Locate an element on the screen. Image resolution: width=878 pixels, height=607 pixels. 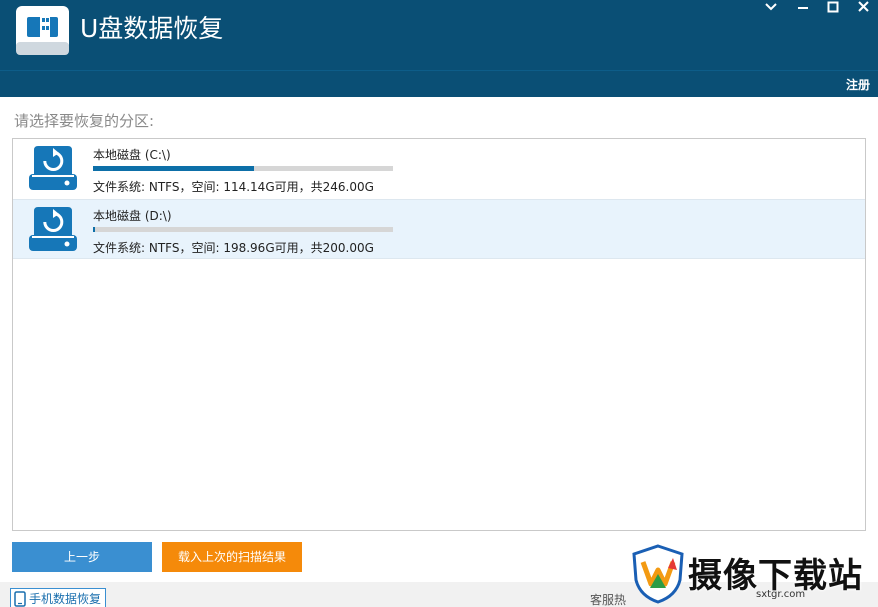
phone-recovery-button: 手机数据恢复 is located at coordinates (58, 597).